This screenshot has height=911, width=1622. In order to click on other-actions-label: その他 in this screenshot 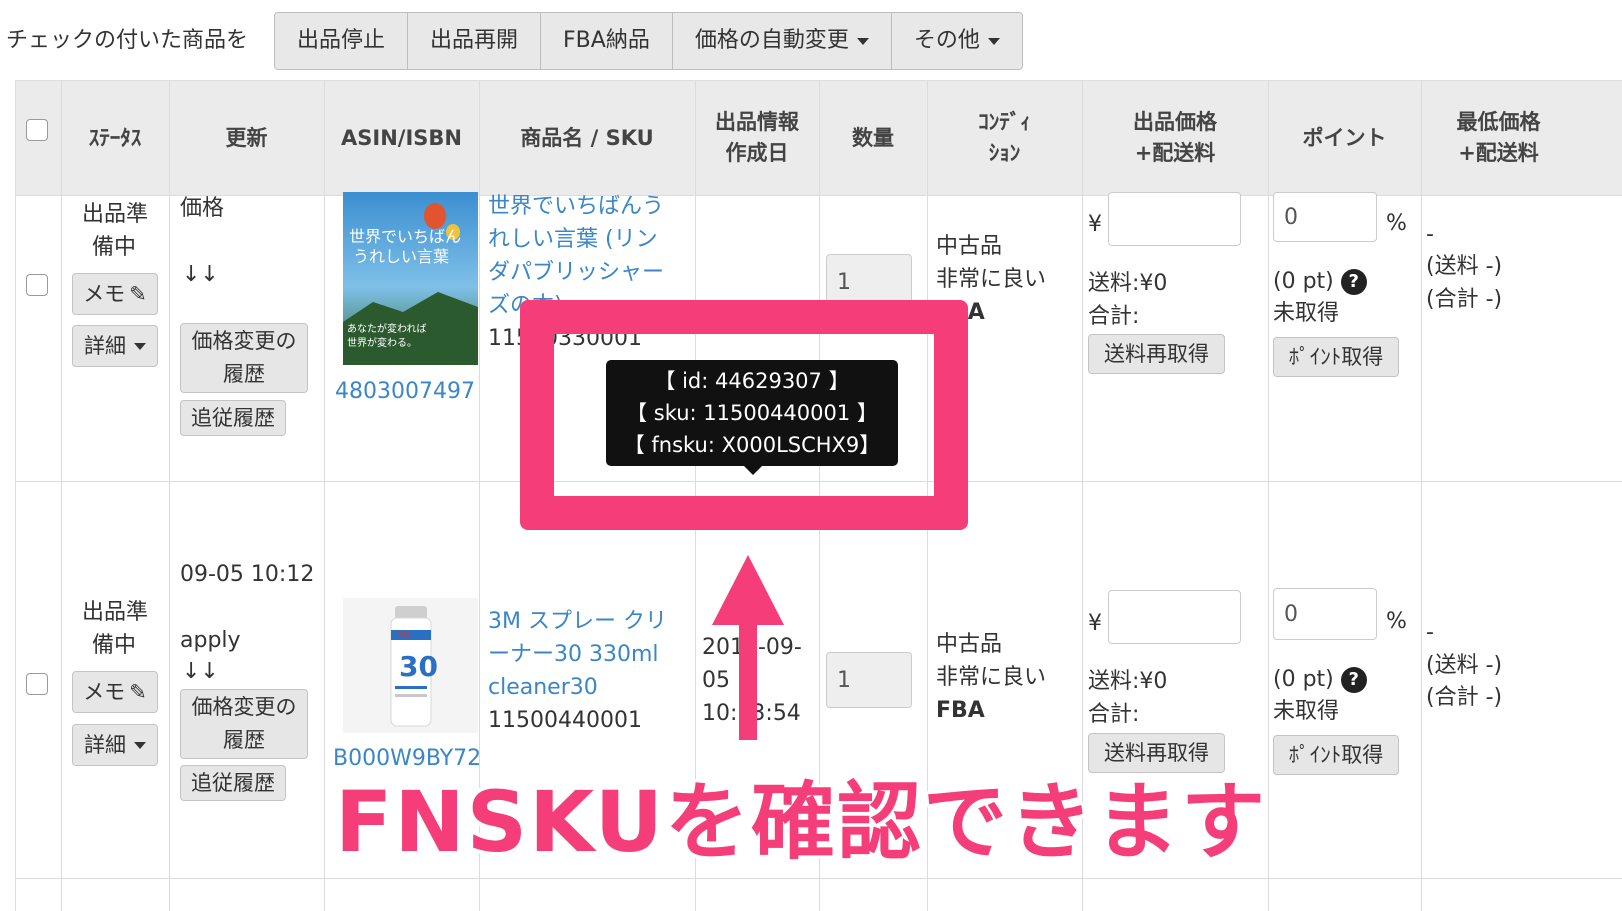, I will do `click(946, 40)`.